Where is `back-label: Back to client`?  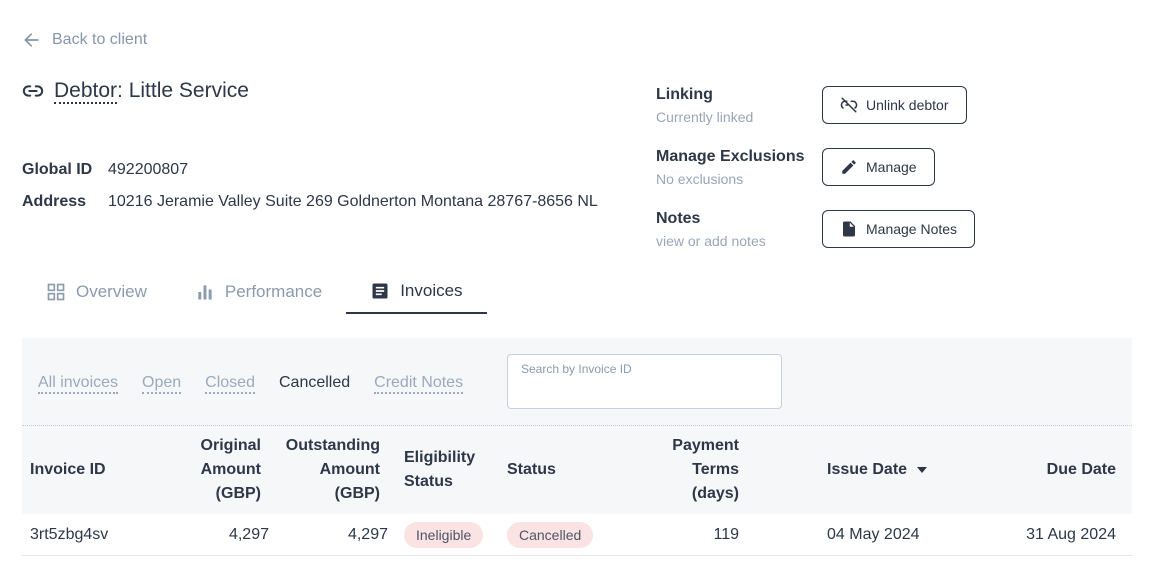 back-label: Back to client is located at coordinates (100, 39).